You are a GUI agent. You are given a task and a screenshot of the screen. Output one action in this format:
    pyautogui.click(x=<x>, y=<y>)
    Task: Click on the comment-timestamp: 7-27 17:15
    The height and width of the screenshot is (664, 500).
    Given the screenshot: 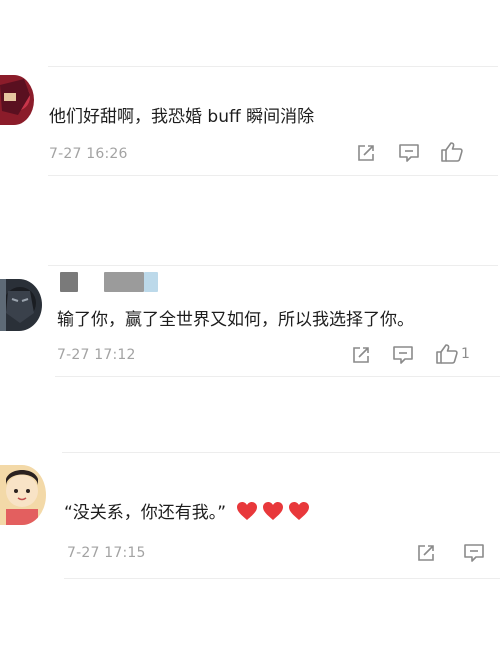 What is the action you would take?
    pyautogui.click(x=106, y=553)
    